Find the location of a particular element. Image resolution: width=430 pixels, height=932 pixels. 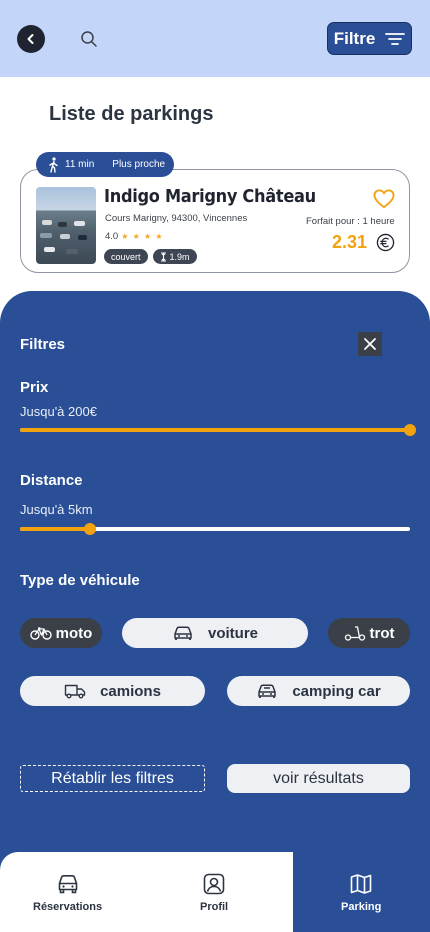

chevron-left-icon is located at coordinates (30, 39).